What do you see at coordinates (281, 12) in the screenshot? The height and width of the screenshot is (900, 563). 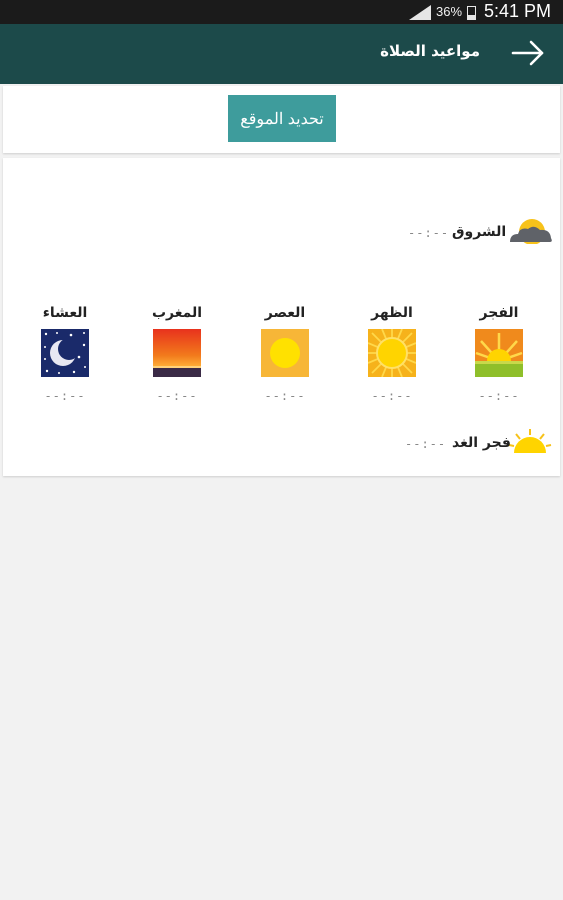 I see `status-bar: 36% 5:41 PM` at bounding box center [281, 12].